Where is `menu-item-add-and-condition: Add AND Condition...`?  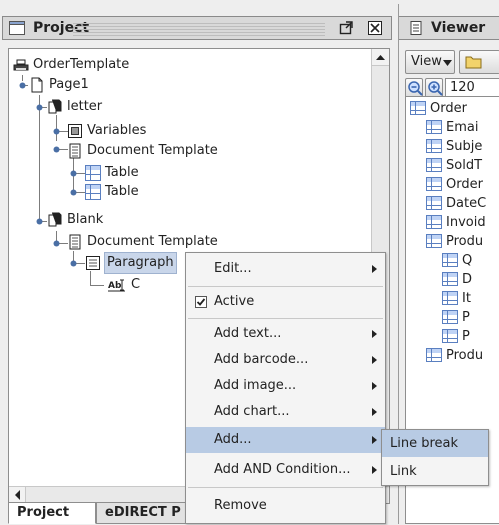
menu-item-add-and-condition: Add AND Condition... is located at coordinates (285, 470).